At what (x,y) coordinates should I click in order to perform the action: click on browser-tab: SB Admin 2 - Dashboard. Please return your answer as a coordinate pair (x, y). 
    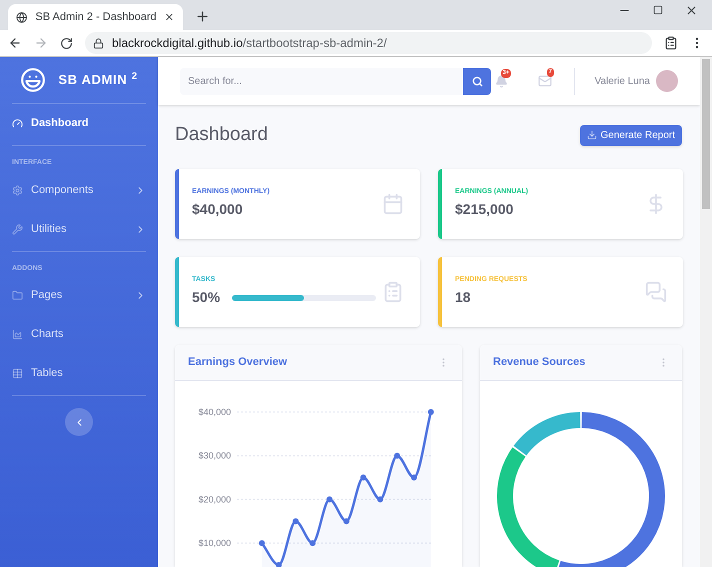
    Looking at the image, I should click on (95, 17).